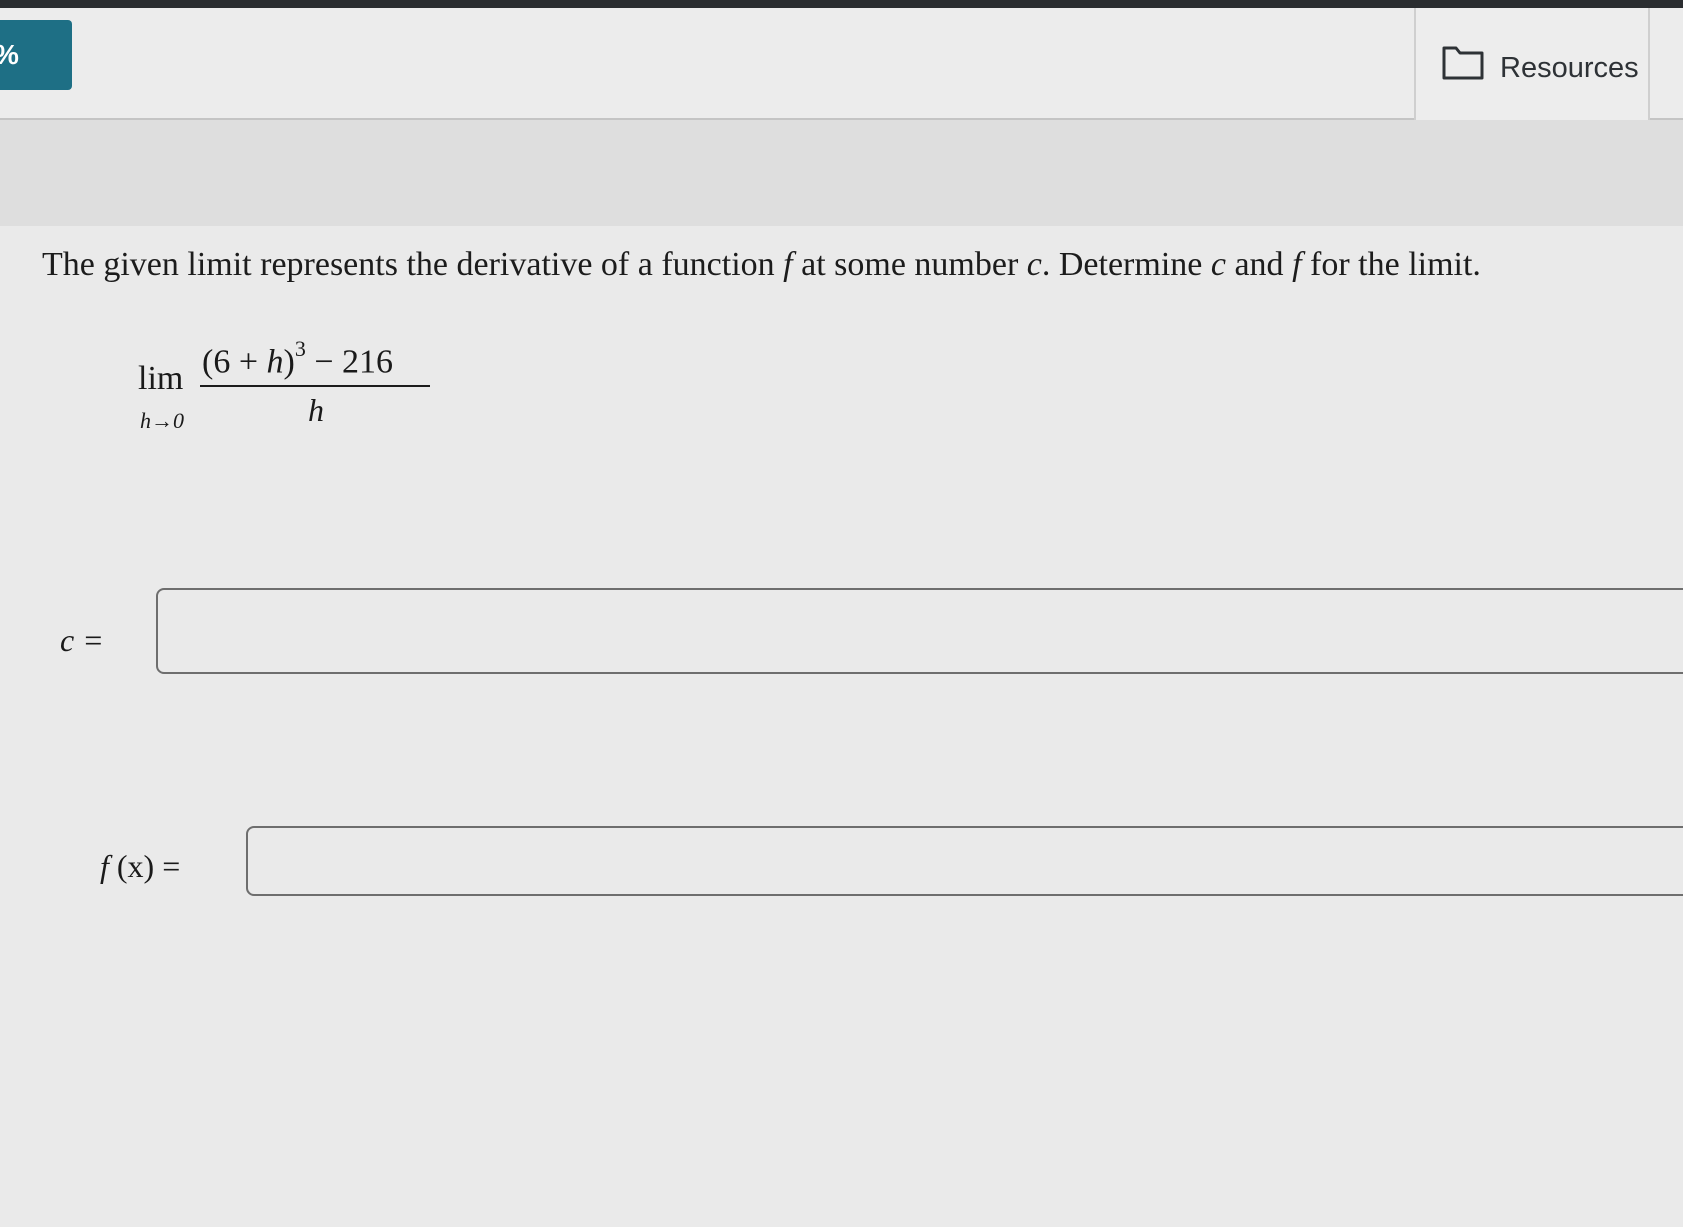  What do you see at coordinates (316, 410) in the screenshot?
I see `fraction-denominator: h` at bounding box center [316, 410].